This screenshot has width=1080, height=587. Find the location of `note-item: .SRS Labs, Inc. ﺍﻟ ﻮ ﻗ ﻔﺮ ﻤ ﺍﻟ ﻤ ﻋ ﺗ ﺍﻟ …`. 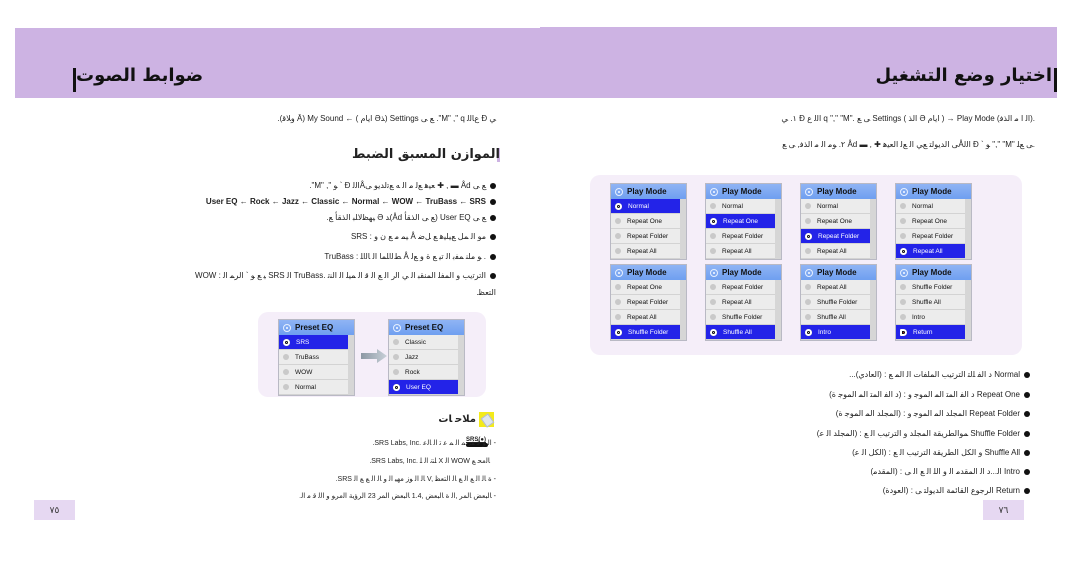

note-item: .SRS Labs, Inc. ﺍﻟ ﻮ ﻗ ﻔﺮ ﻤ ﺍﻟ ﻤ ﻋ ﺗ ﺍﻟ … is located at coordinates (434, 443).